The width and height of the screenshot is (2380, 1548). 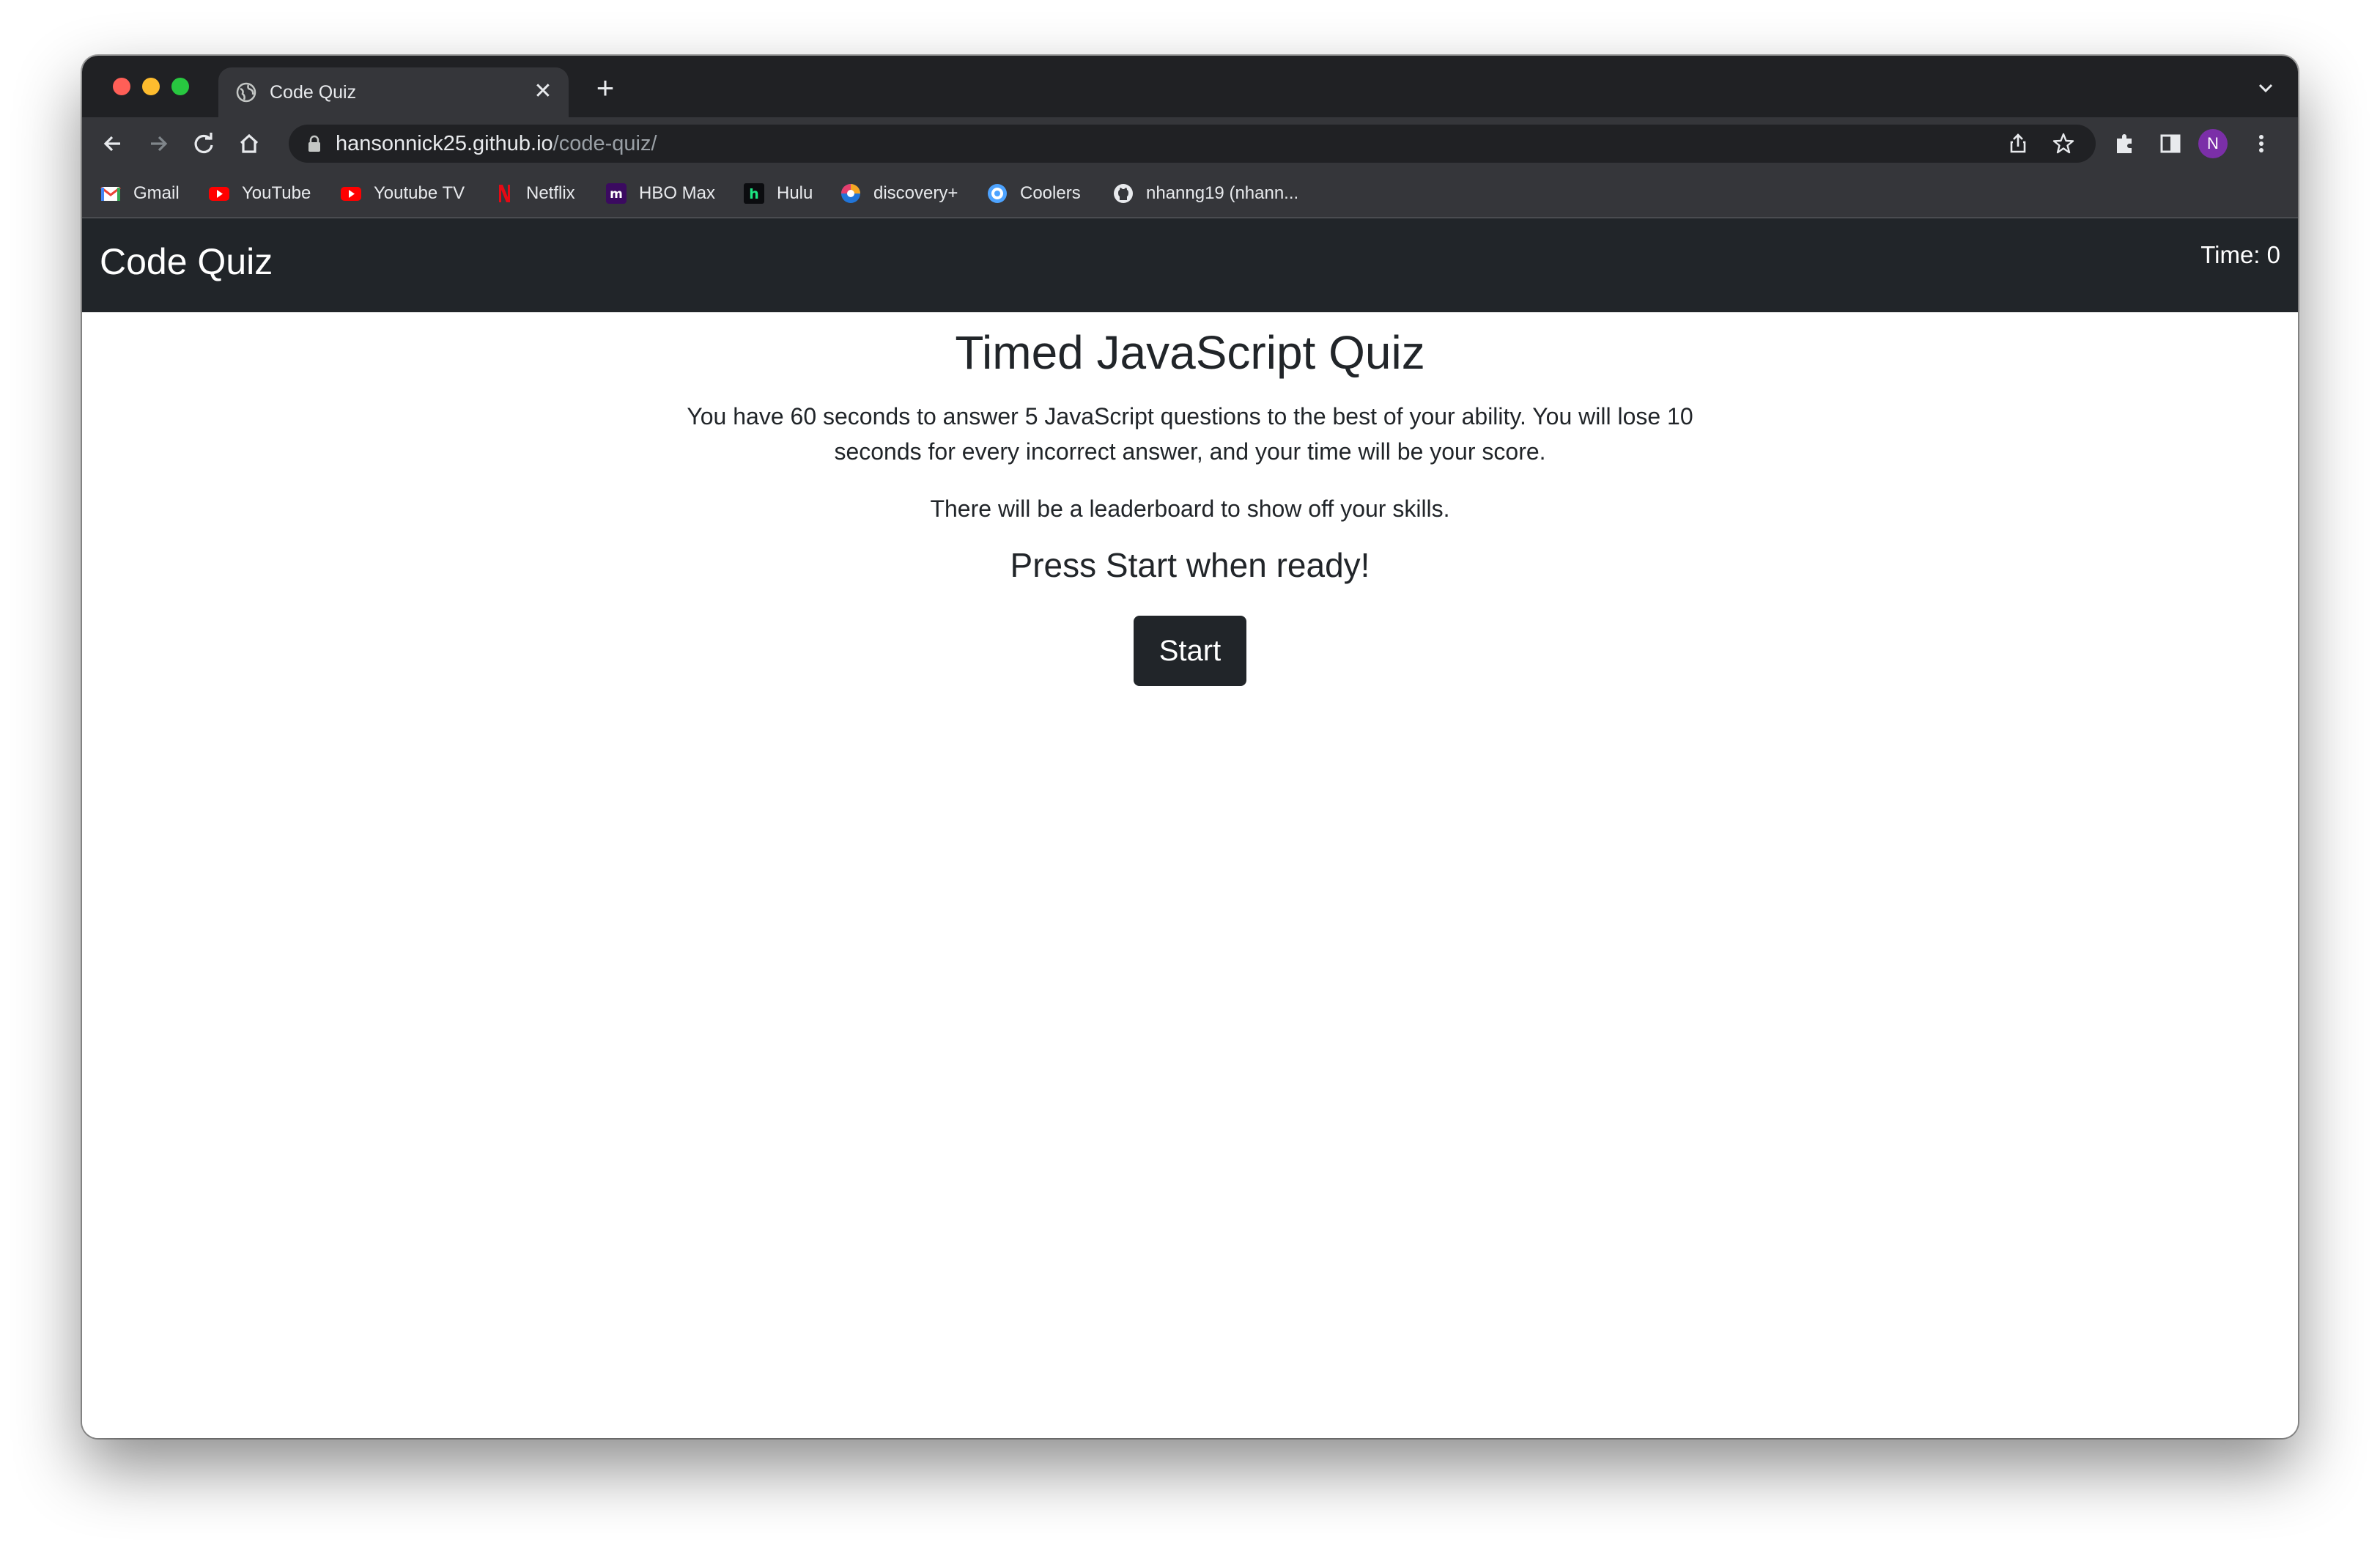 I want to click on globe-icon, so click(x=246, y=92).